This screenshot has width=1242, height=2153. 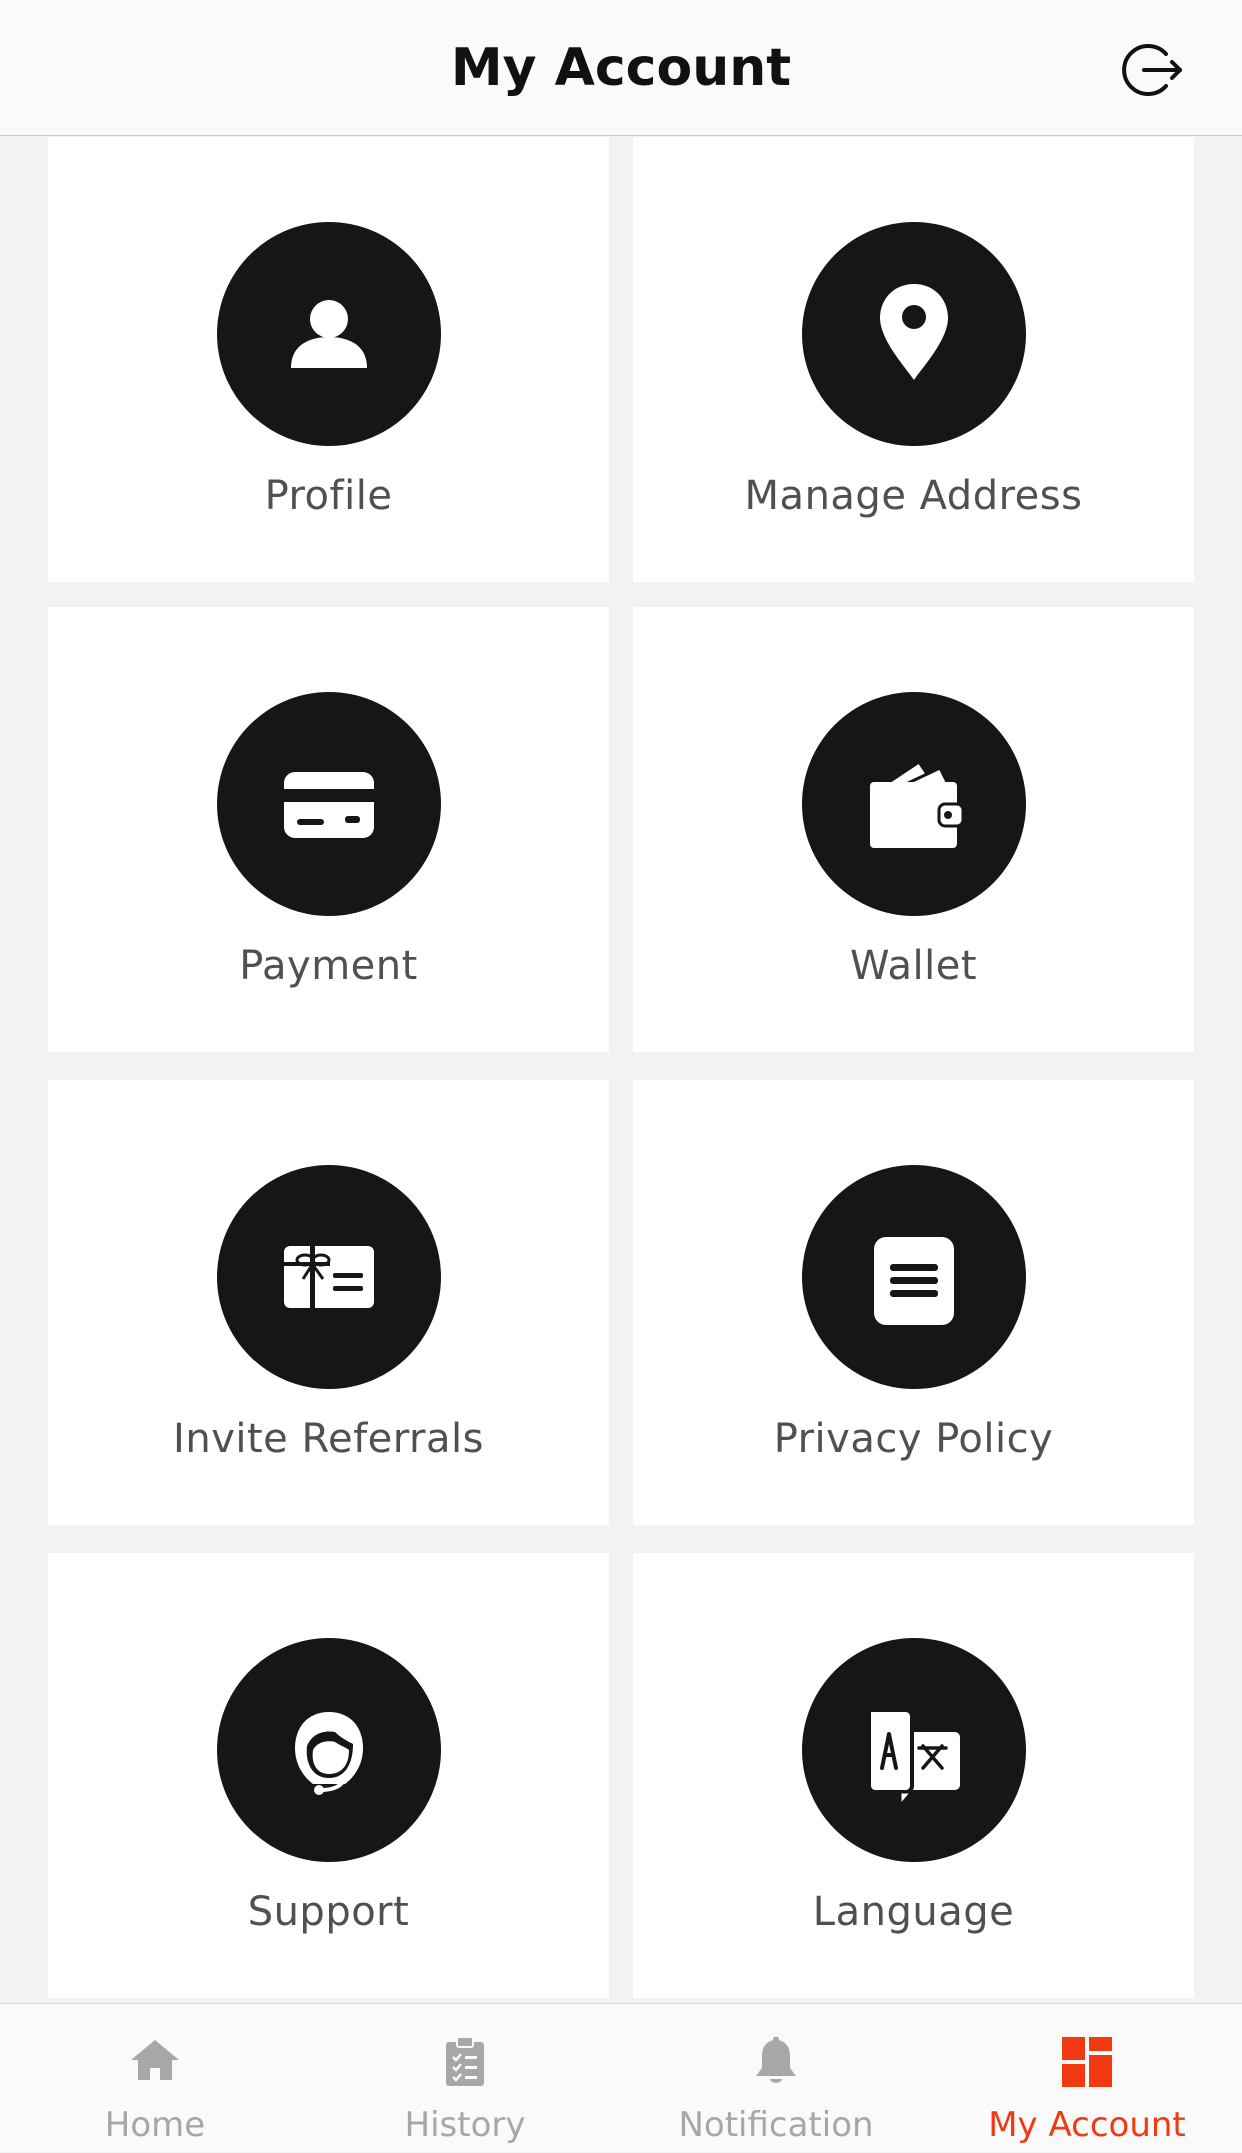 I want to click on tab-notification: Notification, so click(x=776, y=2078).